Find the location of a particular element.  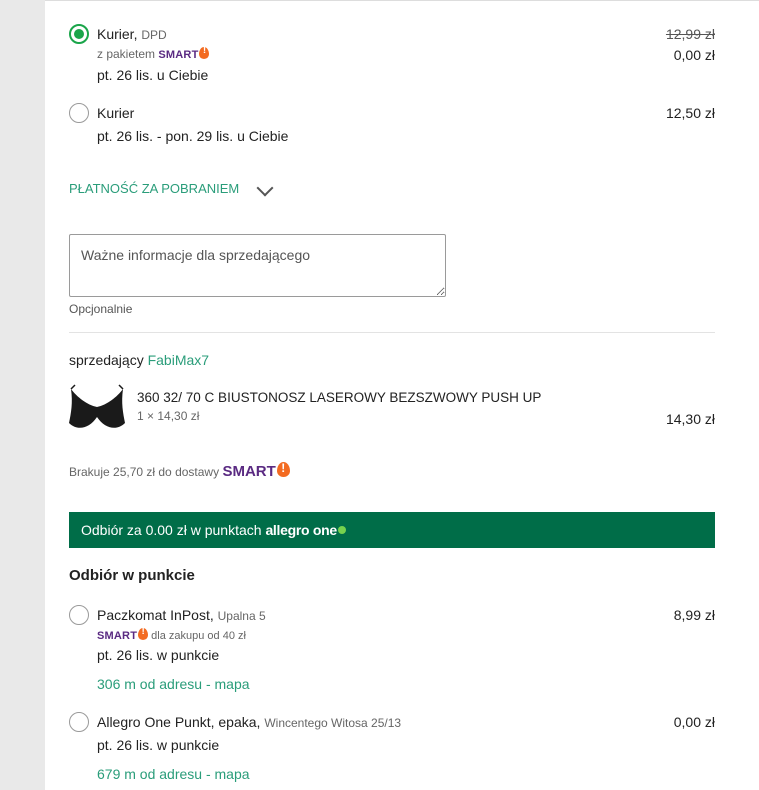

smart-package-line: z pakietem SMART is located at coordinates (153, 53).